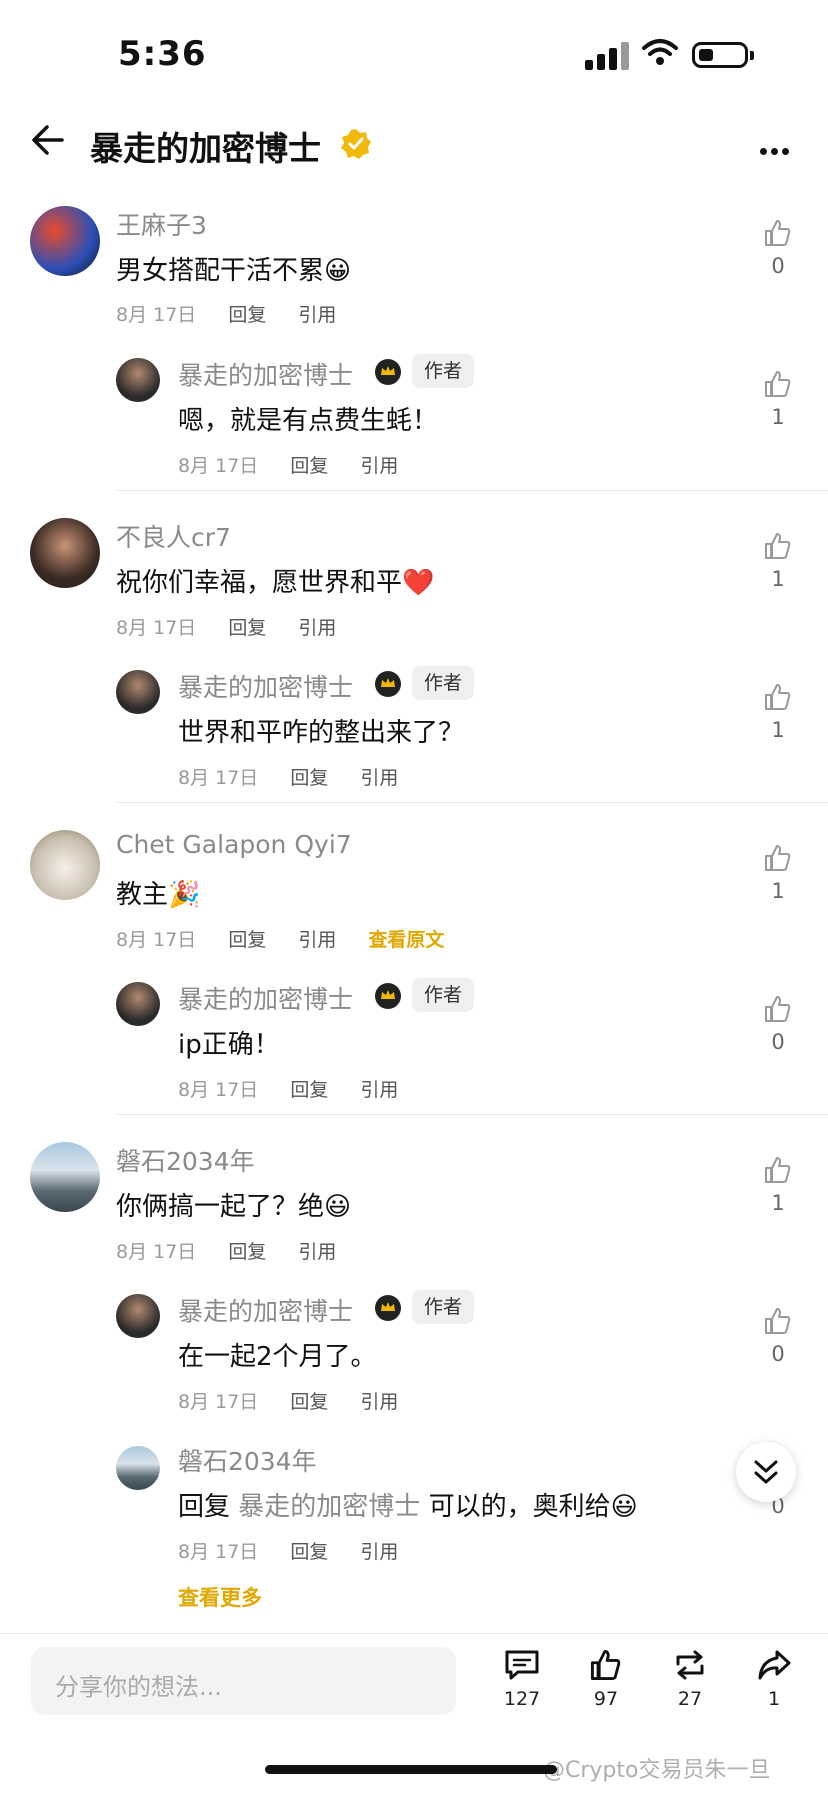 The image size is (828, 1796). I want to click on collapse-button, so click(766, 1472).